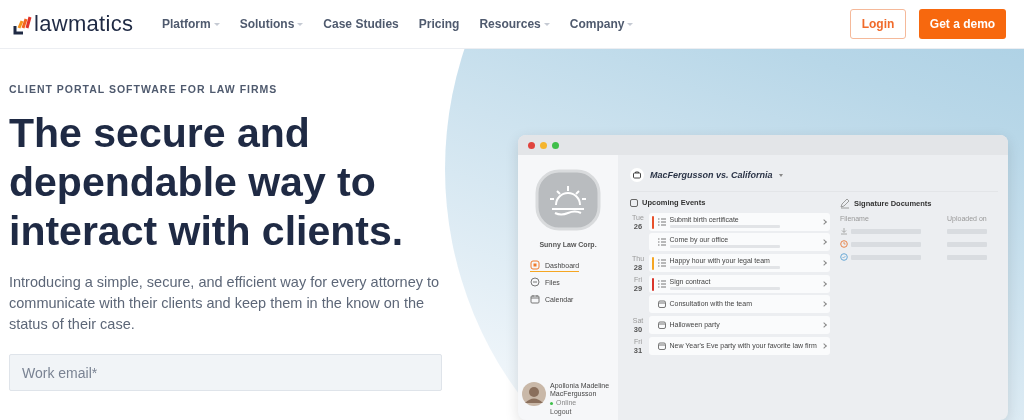 This screenshot has width=1024, height=420. Describe the element at coordinates (531, 145) in the screenshot. I see `close-icon` at that location.